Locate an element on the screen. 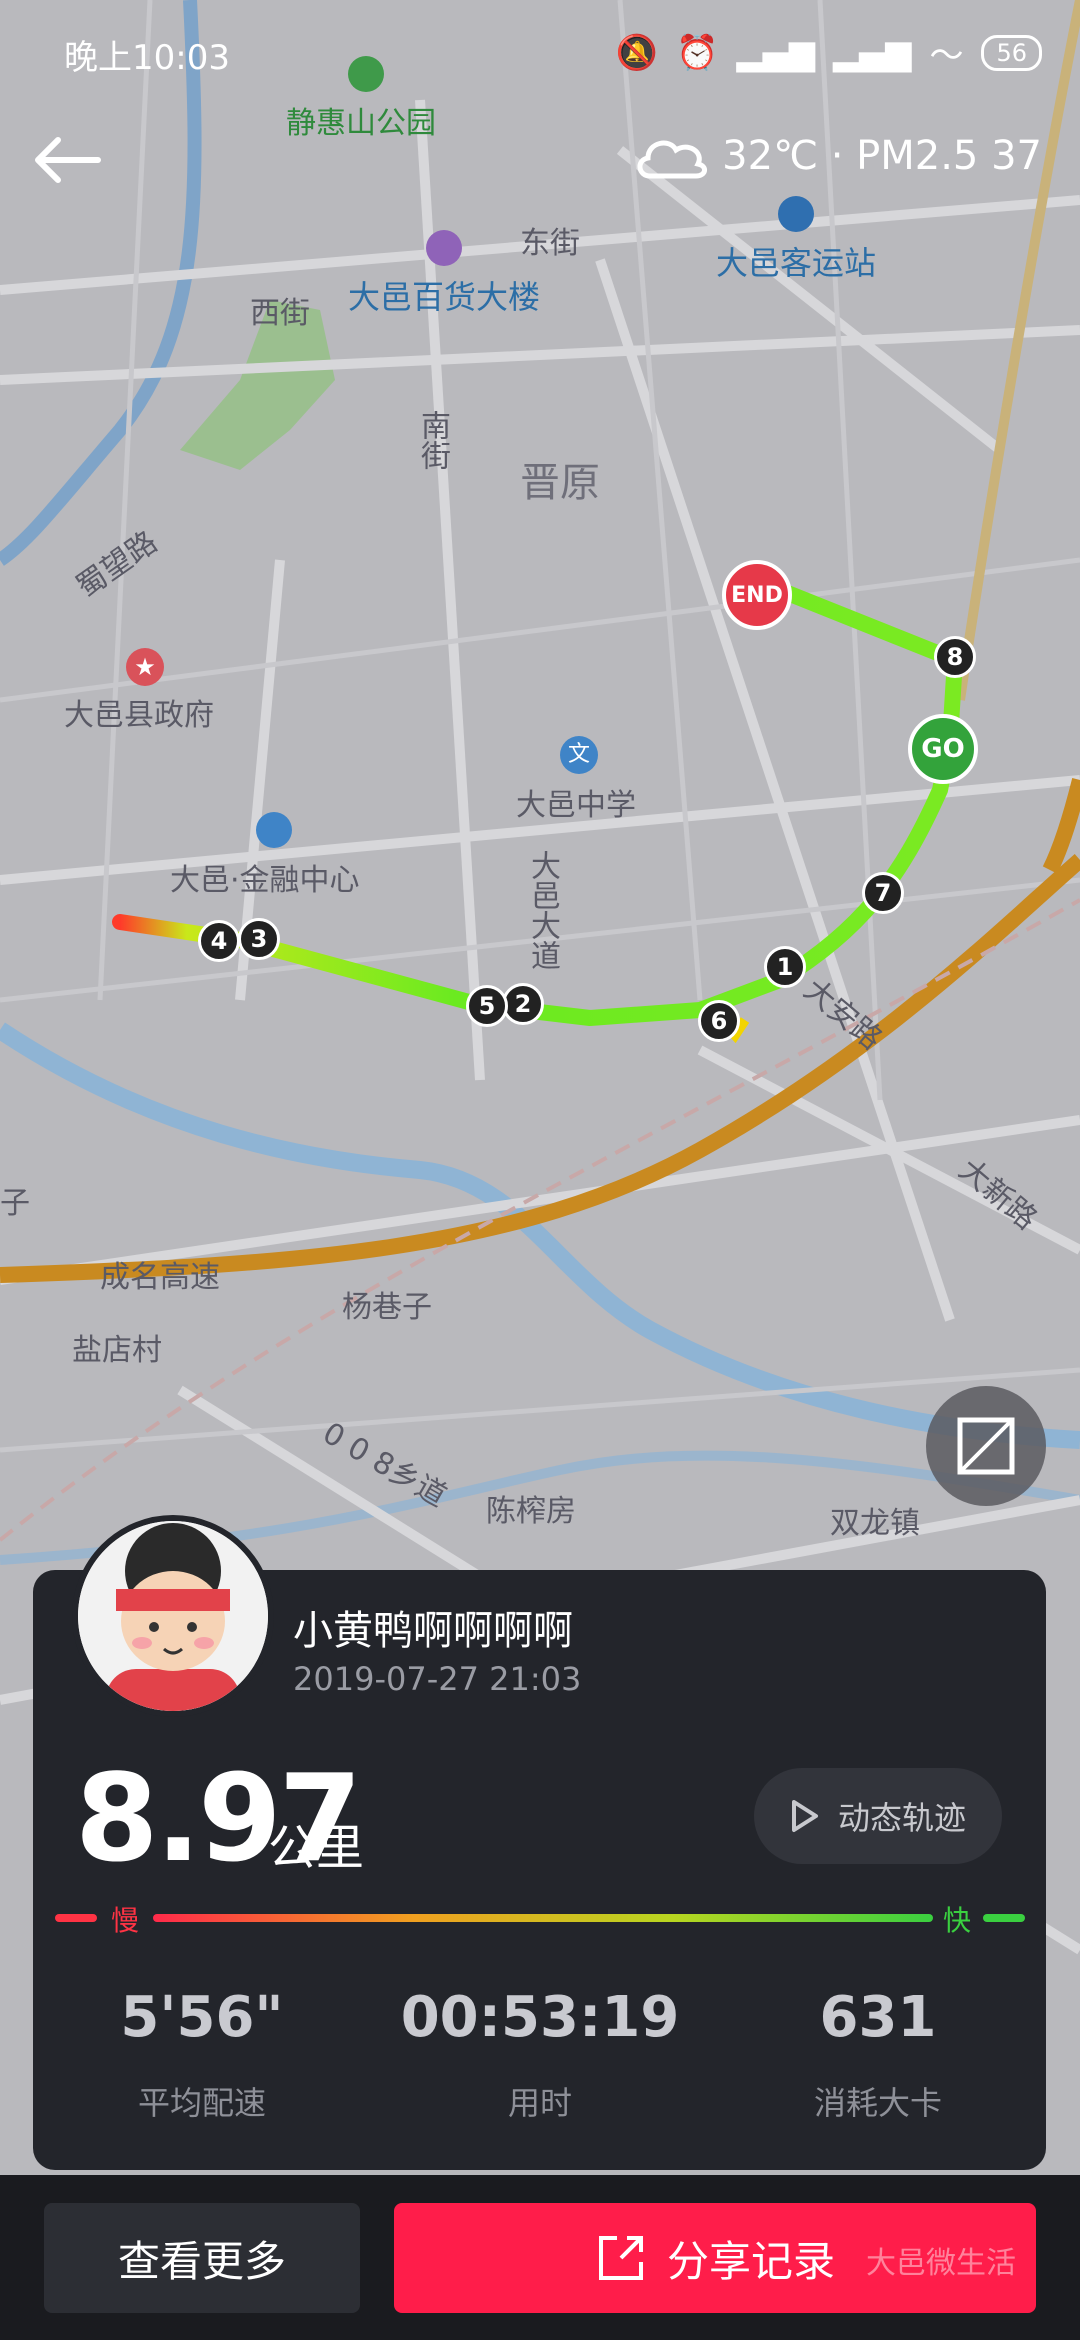 The width and height of the screenshot is (1080, 2340). distance-unit: 公里 is located at coordinates (316, 1848).